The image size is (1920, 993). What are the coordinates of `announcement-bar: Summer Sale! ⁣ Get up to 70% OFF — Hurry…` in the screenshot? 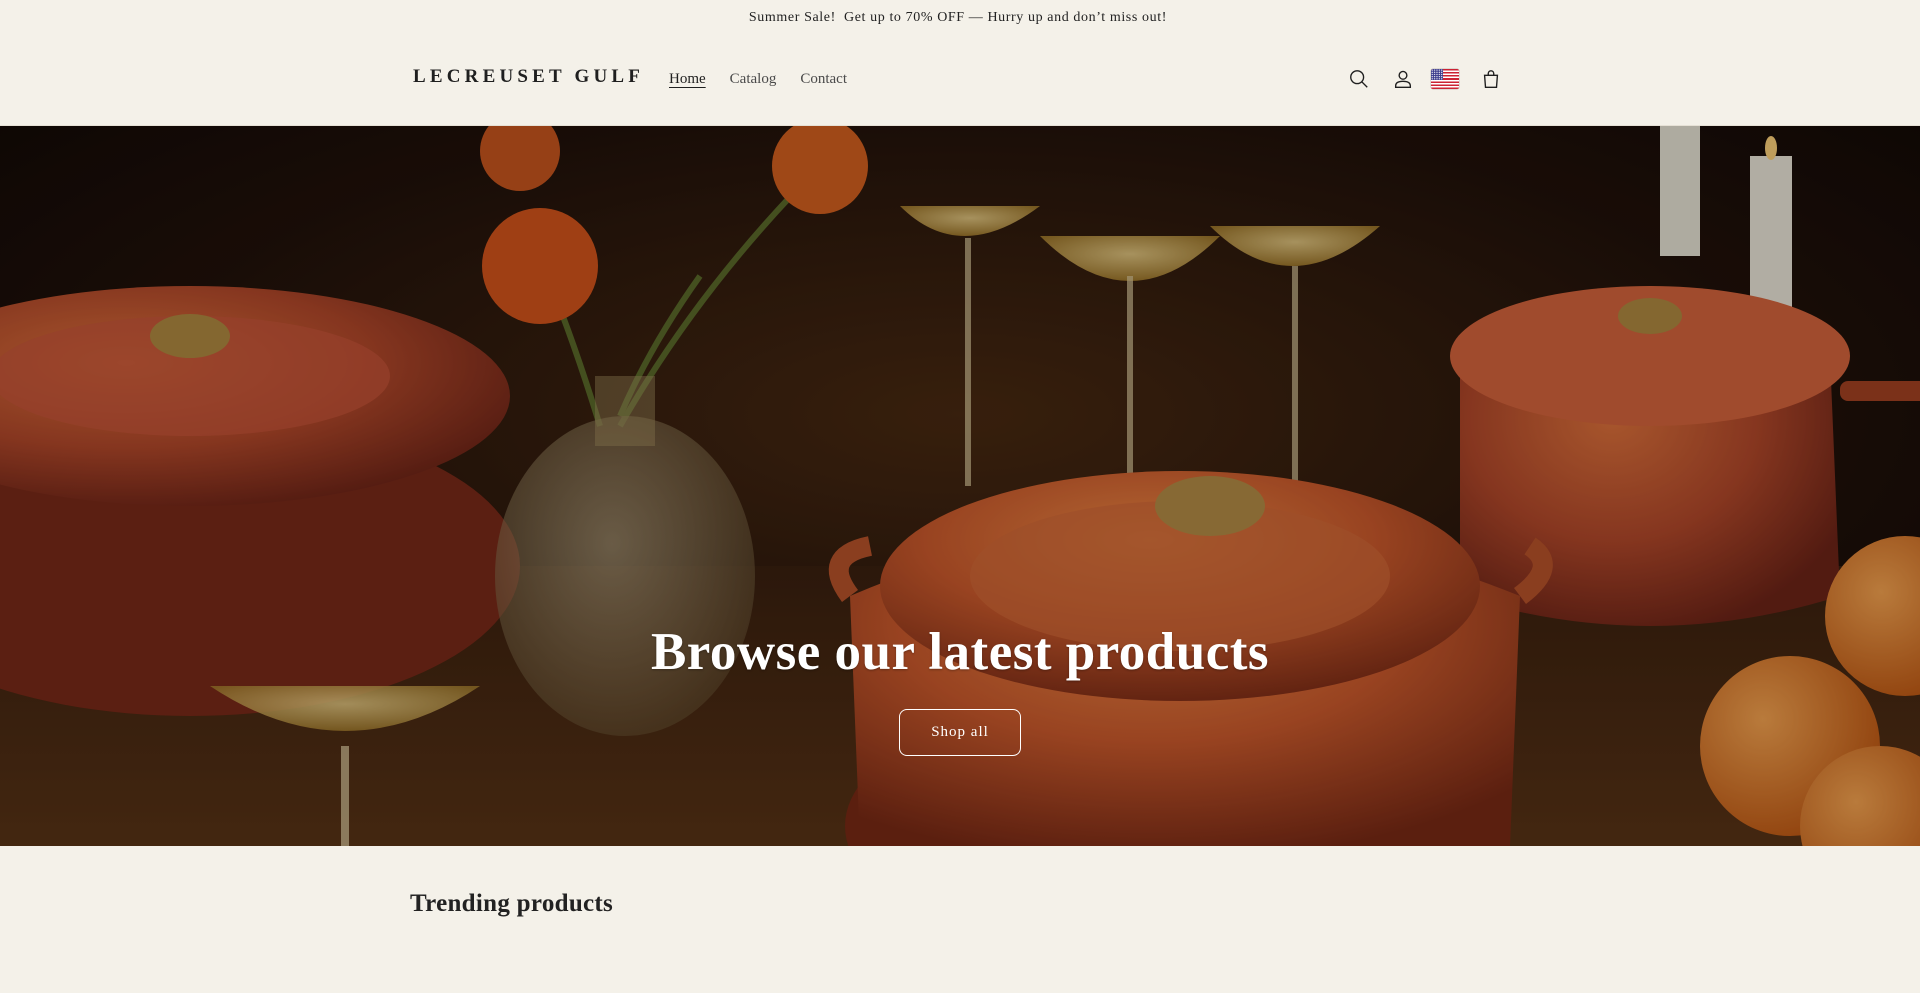 It's located at (960, 18).